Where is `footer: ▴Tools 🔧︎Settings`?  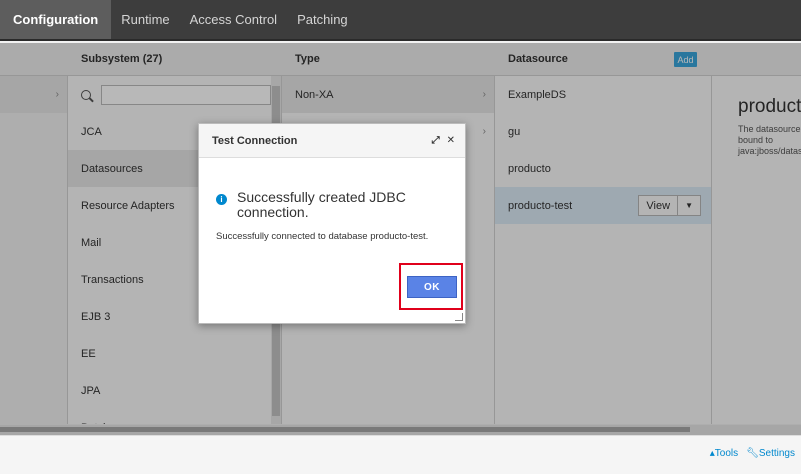
footer: ▴Tools 🔧︎Settings is located at coordinates (400, 454).